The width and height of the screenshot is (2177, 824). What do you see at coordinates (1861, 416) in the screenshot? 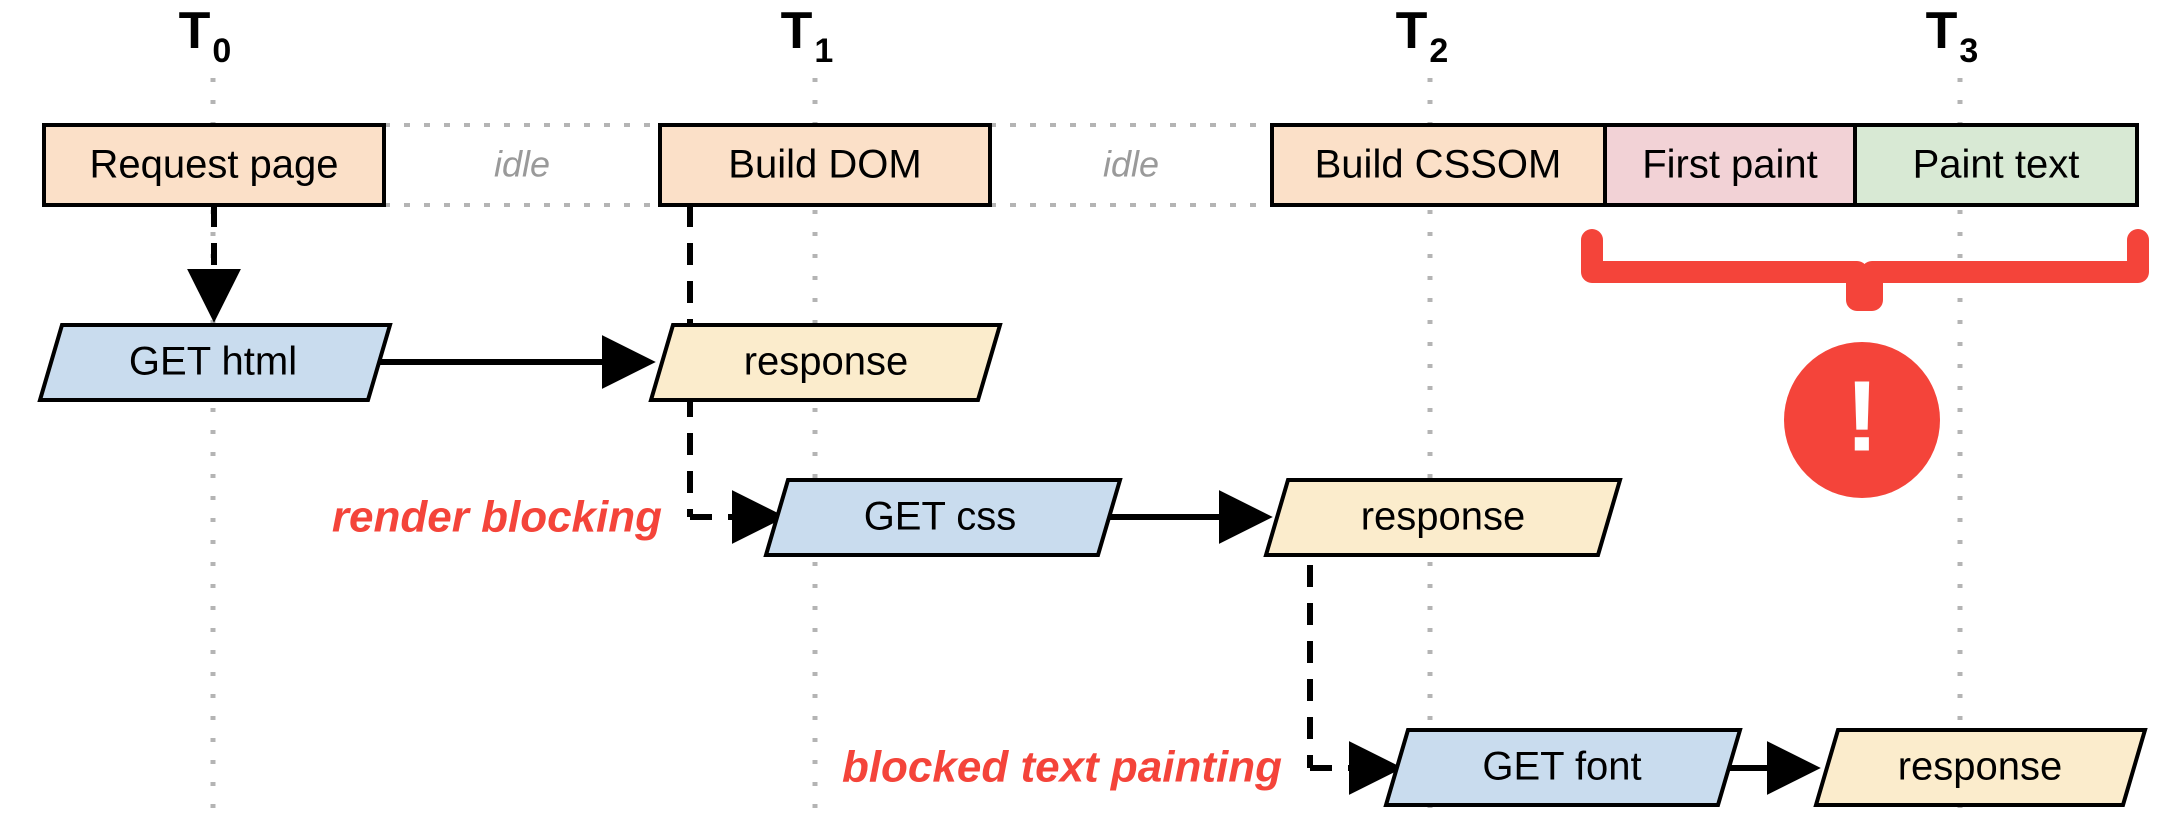
I see `warning-exclamation-icon: !` at bounding box center [1861, 416].